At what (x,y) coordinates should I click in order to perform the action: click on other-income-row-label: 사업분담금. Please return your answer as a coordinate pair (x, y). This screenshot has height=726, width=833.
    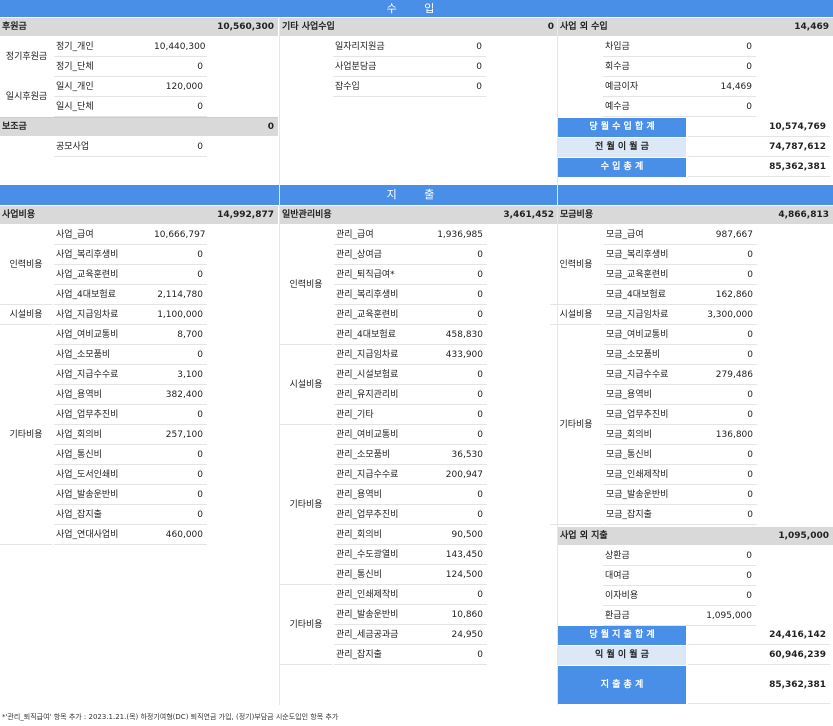
    Looking at the image, I should click on (383, 67).